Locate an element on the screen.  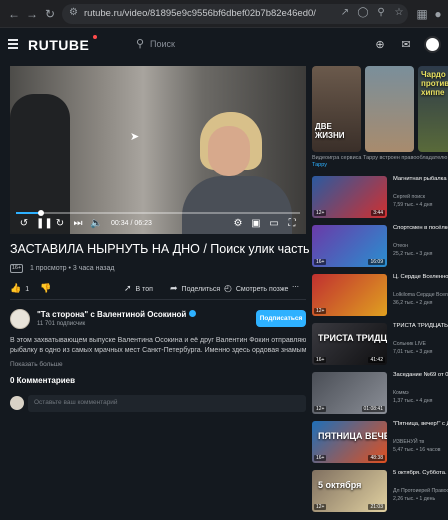
theater-icon: ▭ is located at coordinates (274, 224).